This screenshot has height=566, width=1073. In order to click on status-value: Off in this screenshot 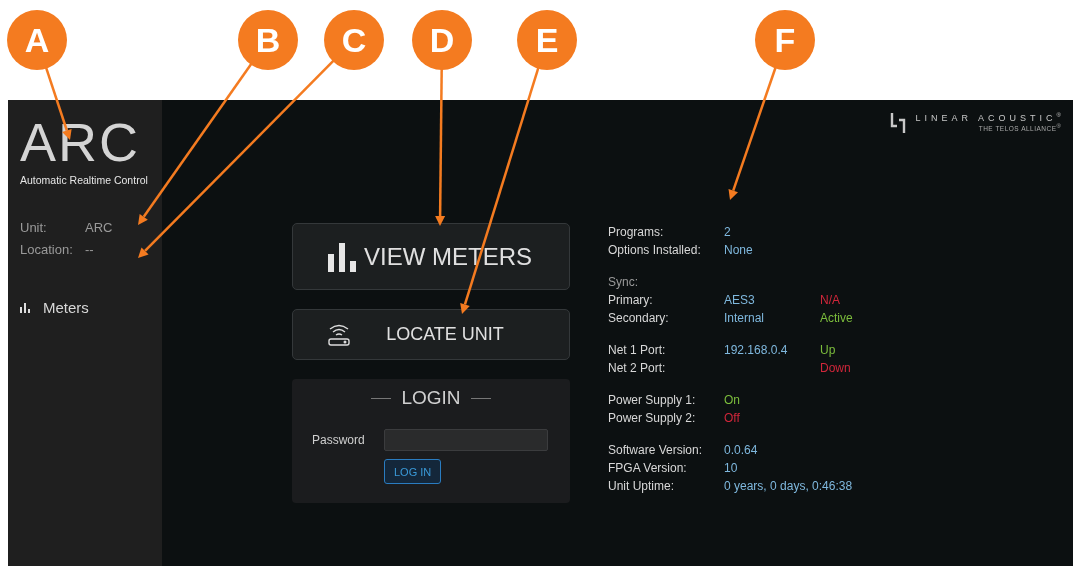, I will do `click(732, 418)`.